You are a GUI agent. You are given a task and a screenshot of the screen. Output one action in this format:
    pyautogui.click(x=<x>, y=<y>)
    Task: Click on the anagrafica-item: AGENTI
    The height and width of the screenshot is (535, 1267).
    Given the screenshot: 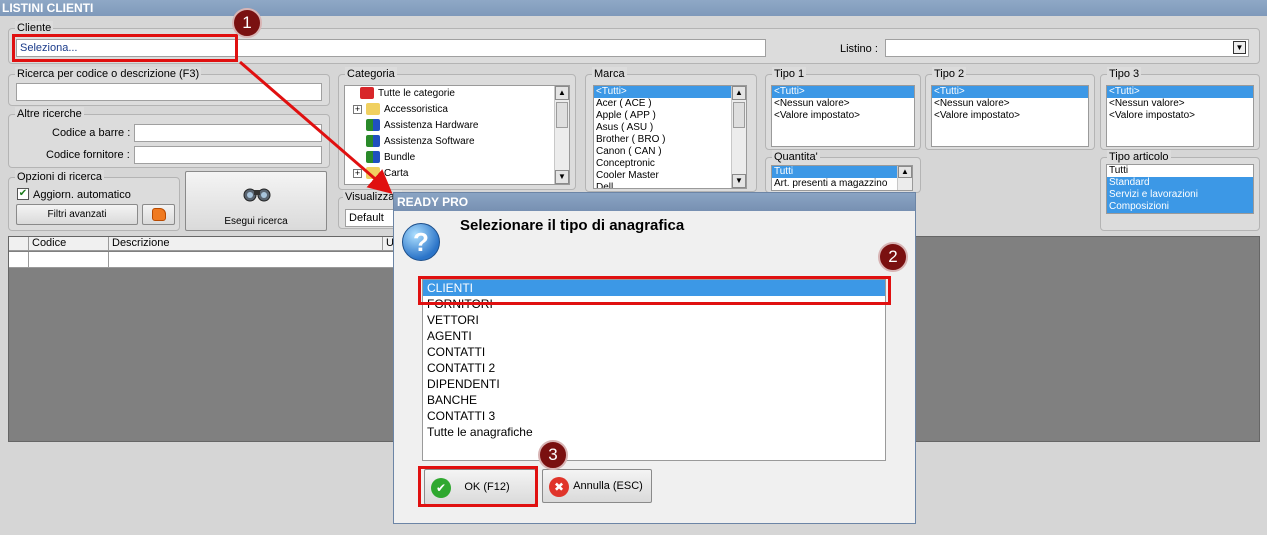 What is the action you would take?
    pyautogui.click(x=654, y=336)
    